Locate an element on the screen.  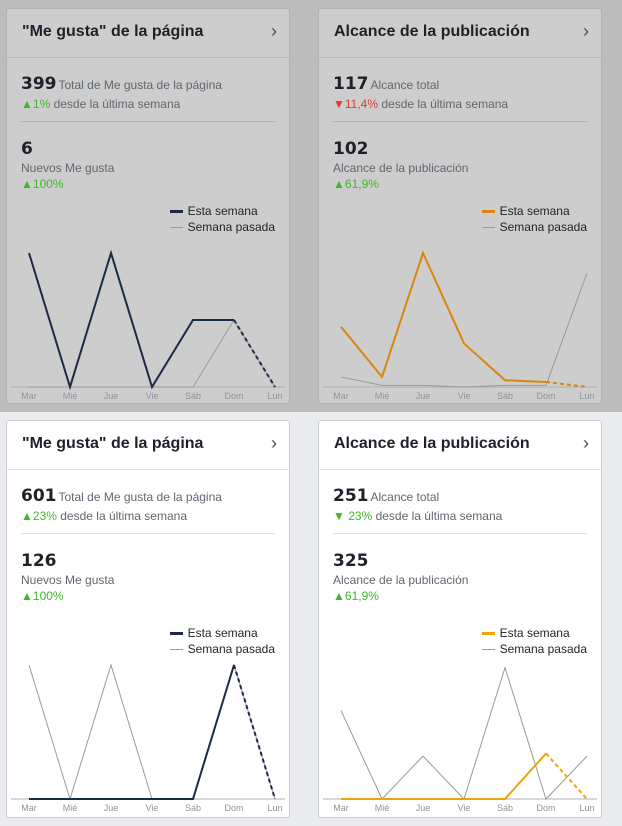
total-reach-stat: 117 Alcance total is located at coordinates (386, 84).